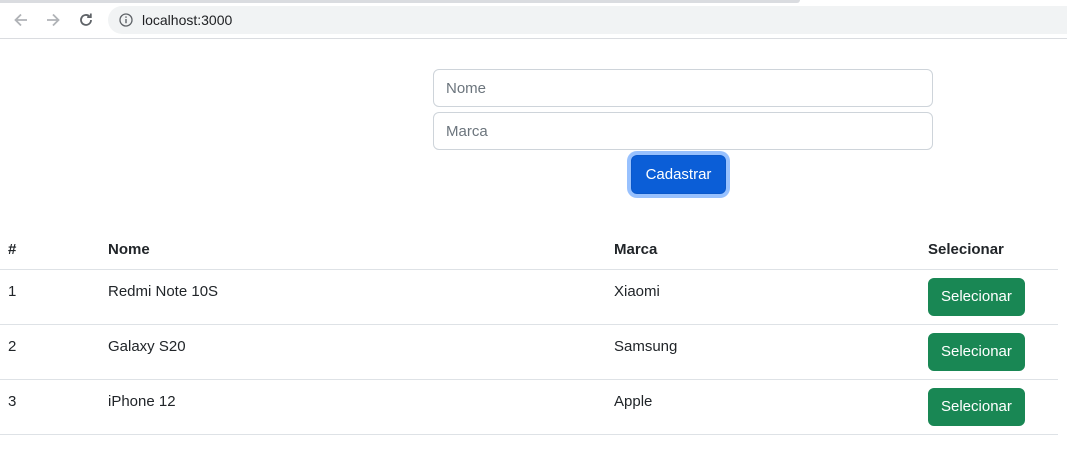 The image size is (1067, 453). I want to click on product-form: Cadastrar, so click(683, 131).